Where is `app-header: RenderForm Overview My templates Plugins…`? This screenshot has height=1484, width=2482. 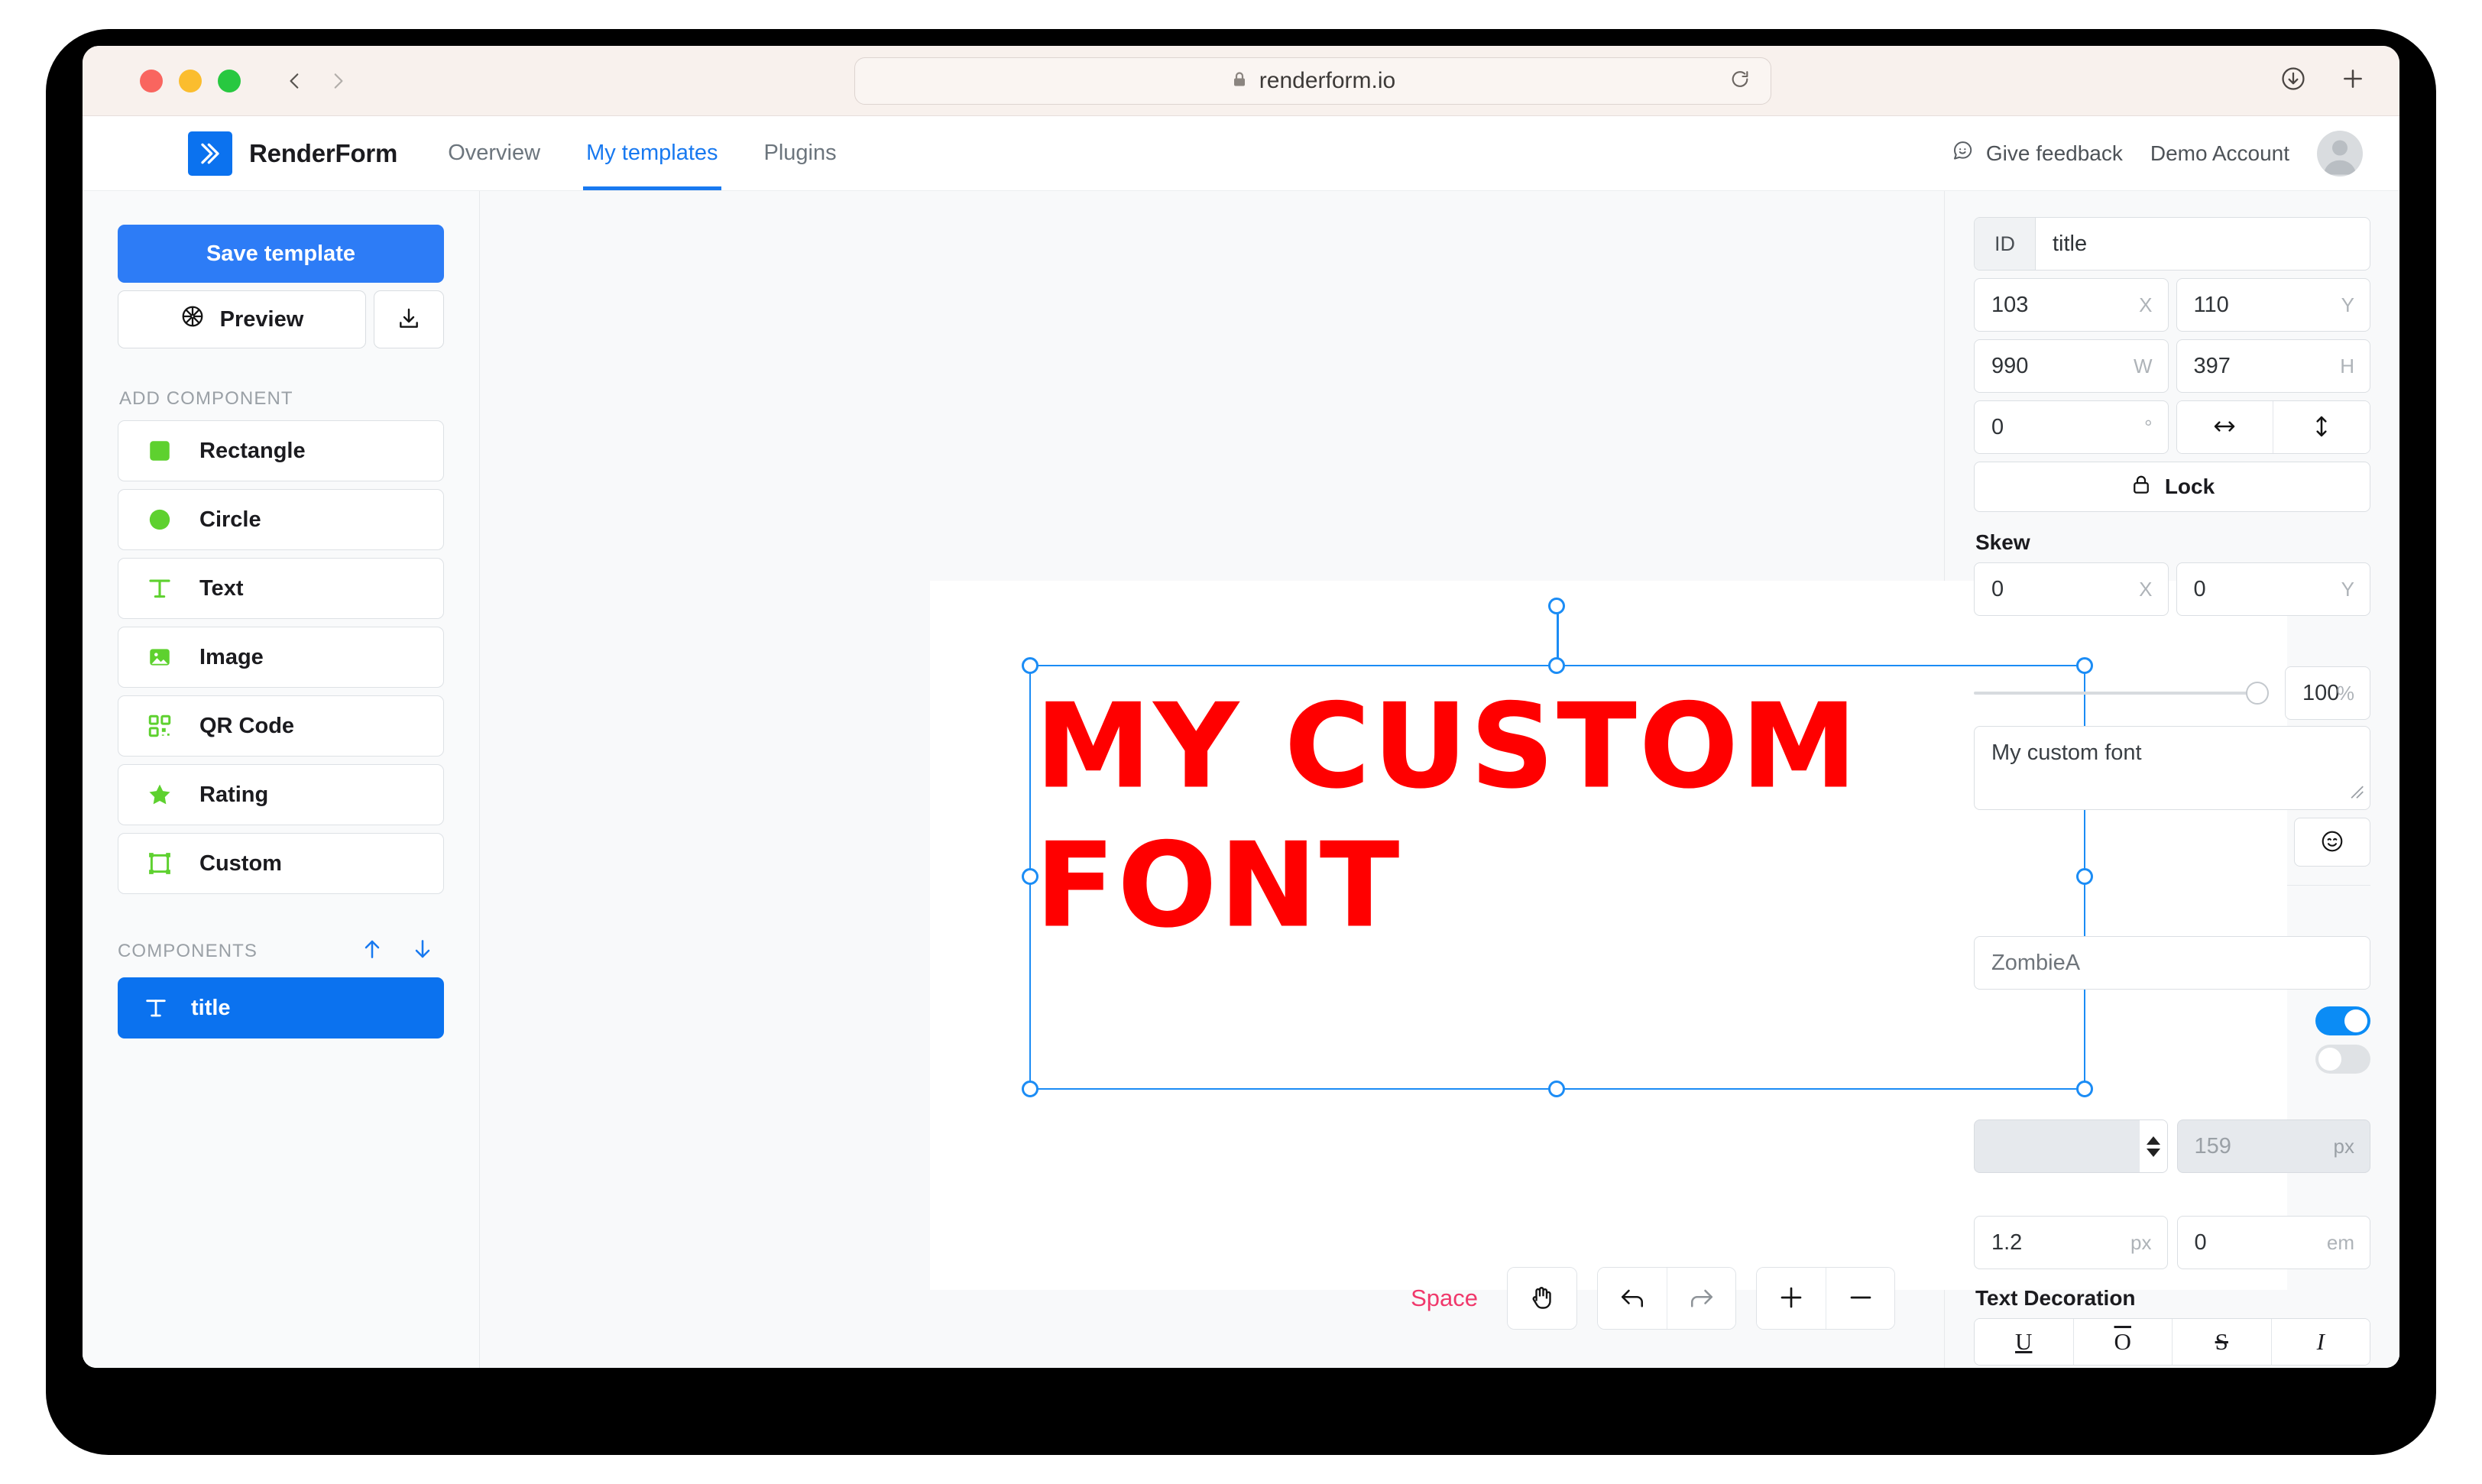 app-header: RenderForm Overview My templates Plugins… is located at coordinates (1241, 154).